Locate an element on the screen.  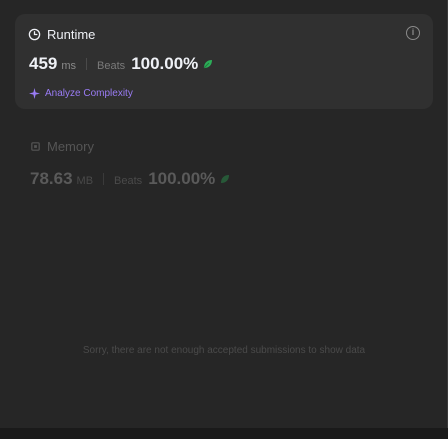
runtime-beats-value: 100.00% is located at coordinates (165, 63).